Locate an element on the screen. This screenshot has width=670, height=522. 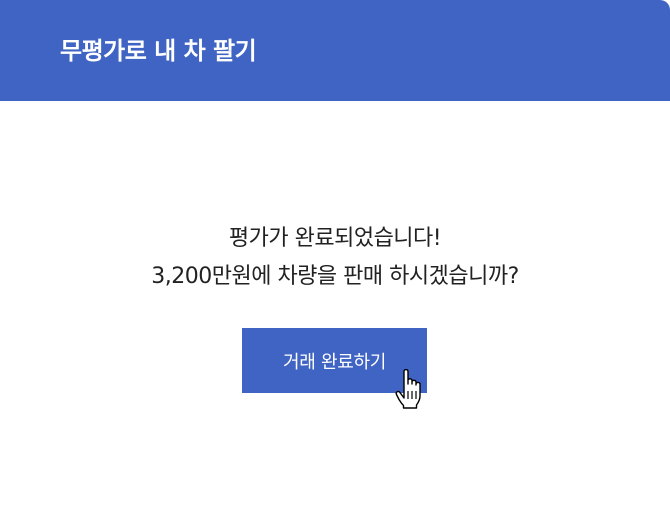
hand-pointer-icon is located at coordinates (408, 389).